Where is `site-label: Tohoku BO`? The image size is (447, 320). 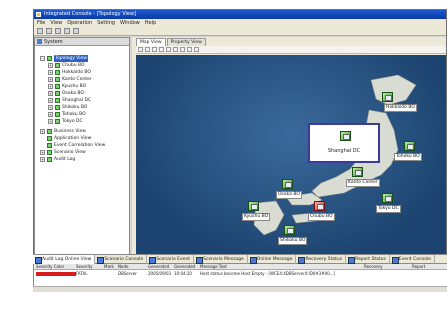
site-label: Tohoku BO is located at coordinates (408, 157).